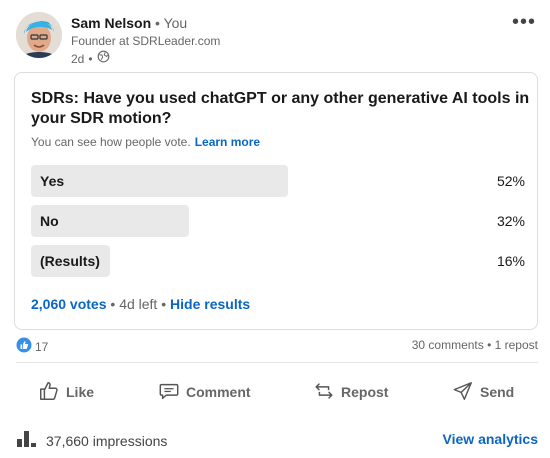 Image resolution: width=550 pixels, height=458 pixels. I want to click on author-relation: You, so click(175, 23).